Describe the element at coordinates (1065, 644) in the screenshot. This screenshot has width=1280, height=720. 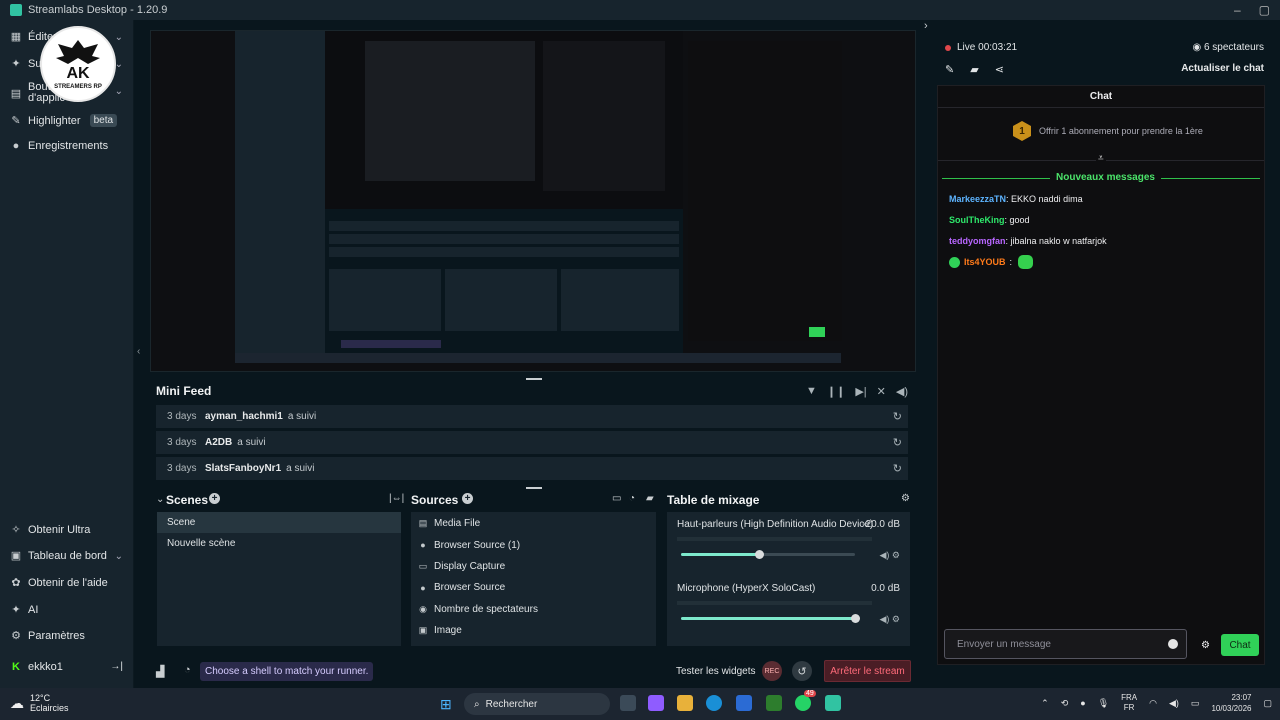
I see `chat-message-input: Envoyer un message` at that location.